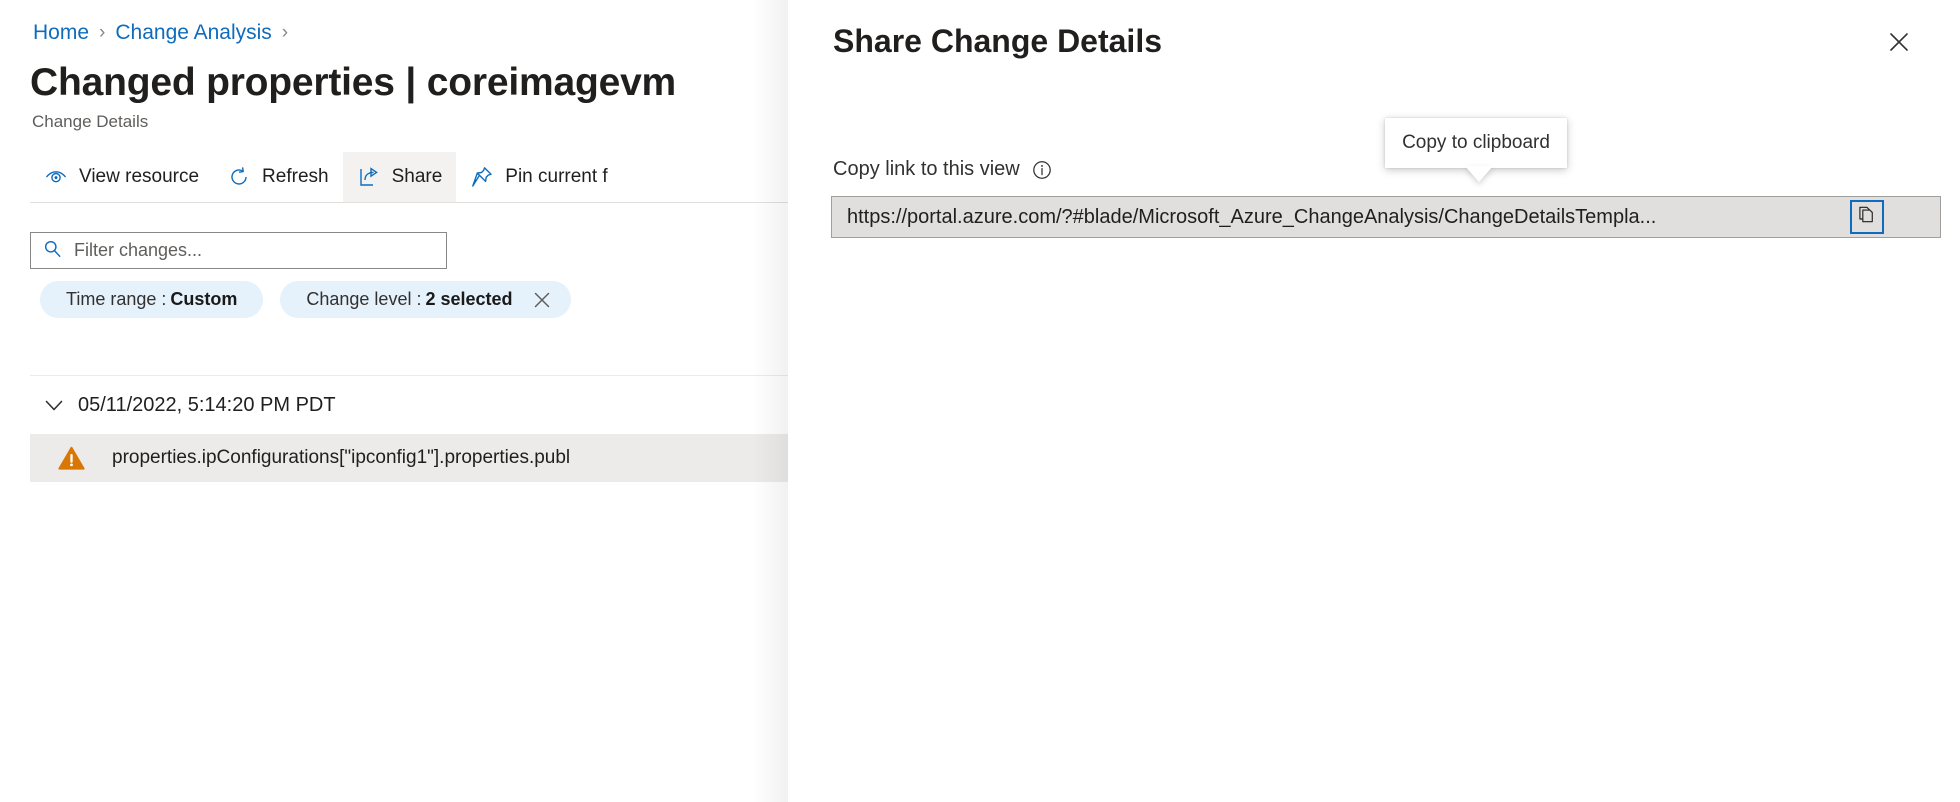 Image resolution: width=1960 pixels, height=802 pixels. I want to click on chip-key: Time range :, so click(116, 299).